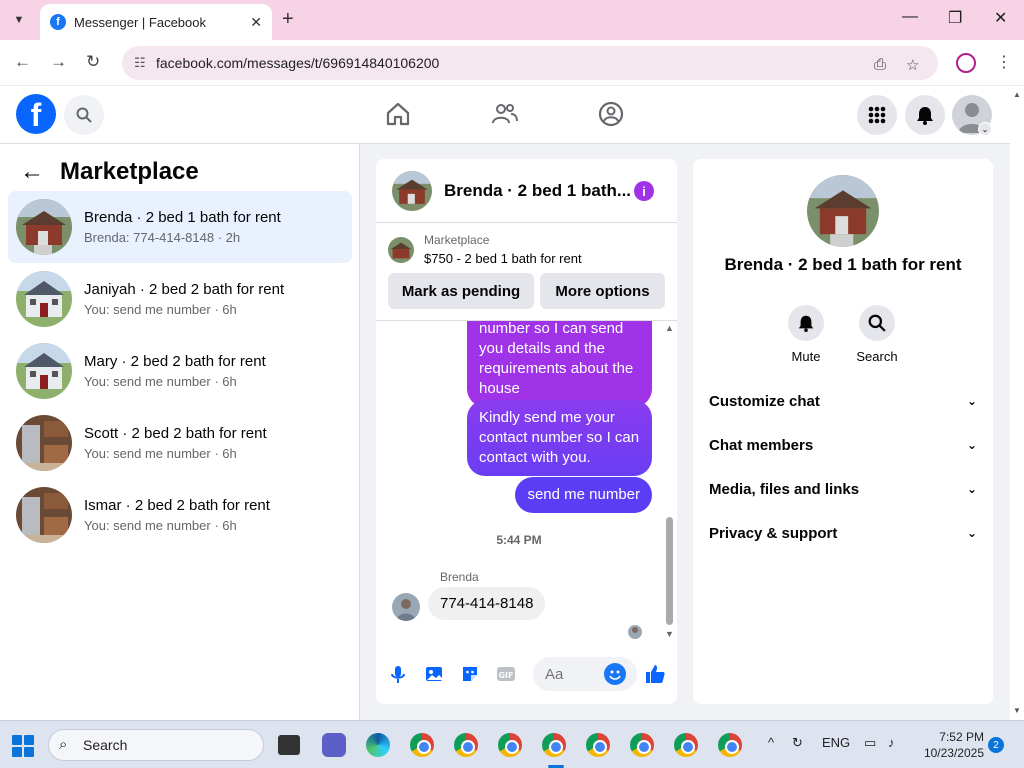  What do you see at coordinates (470, 674) in the screenshot?
I see `sticker-icon` at bounding box center [470, 674].